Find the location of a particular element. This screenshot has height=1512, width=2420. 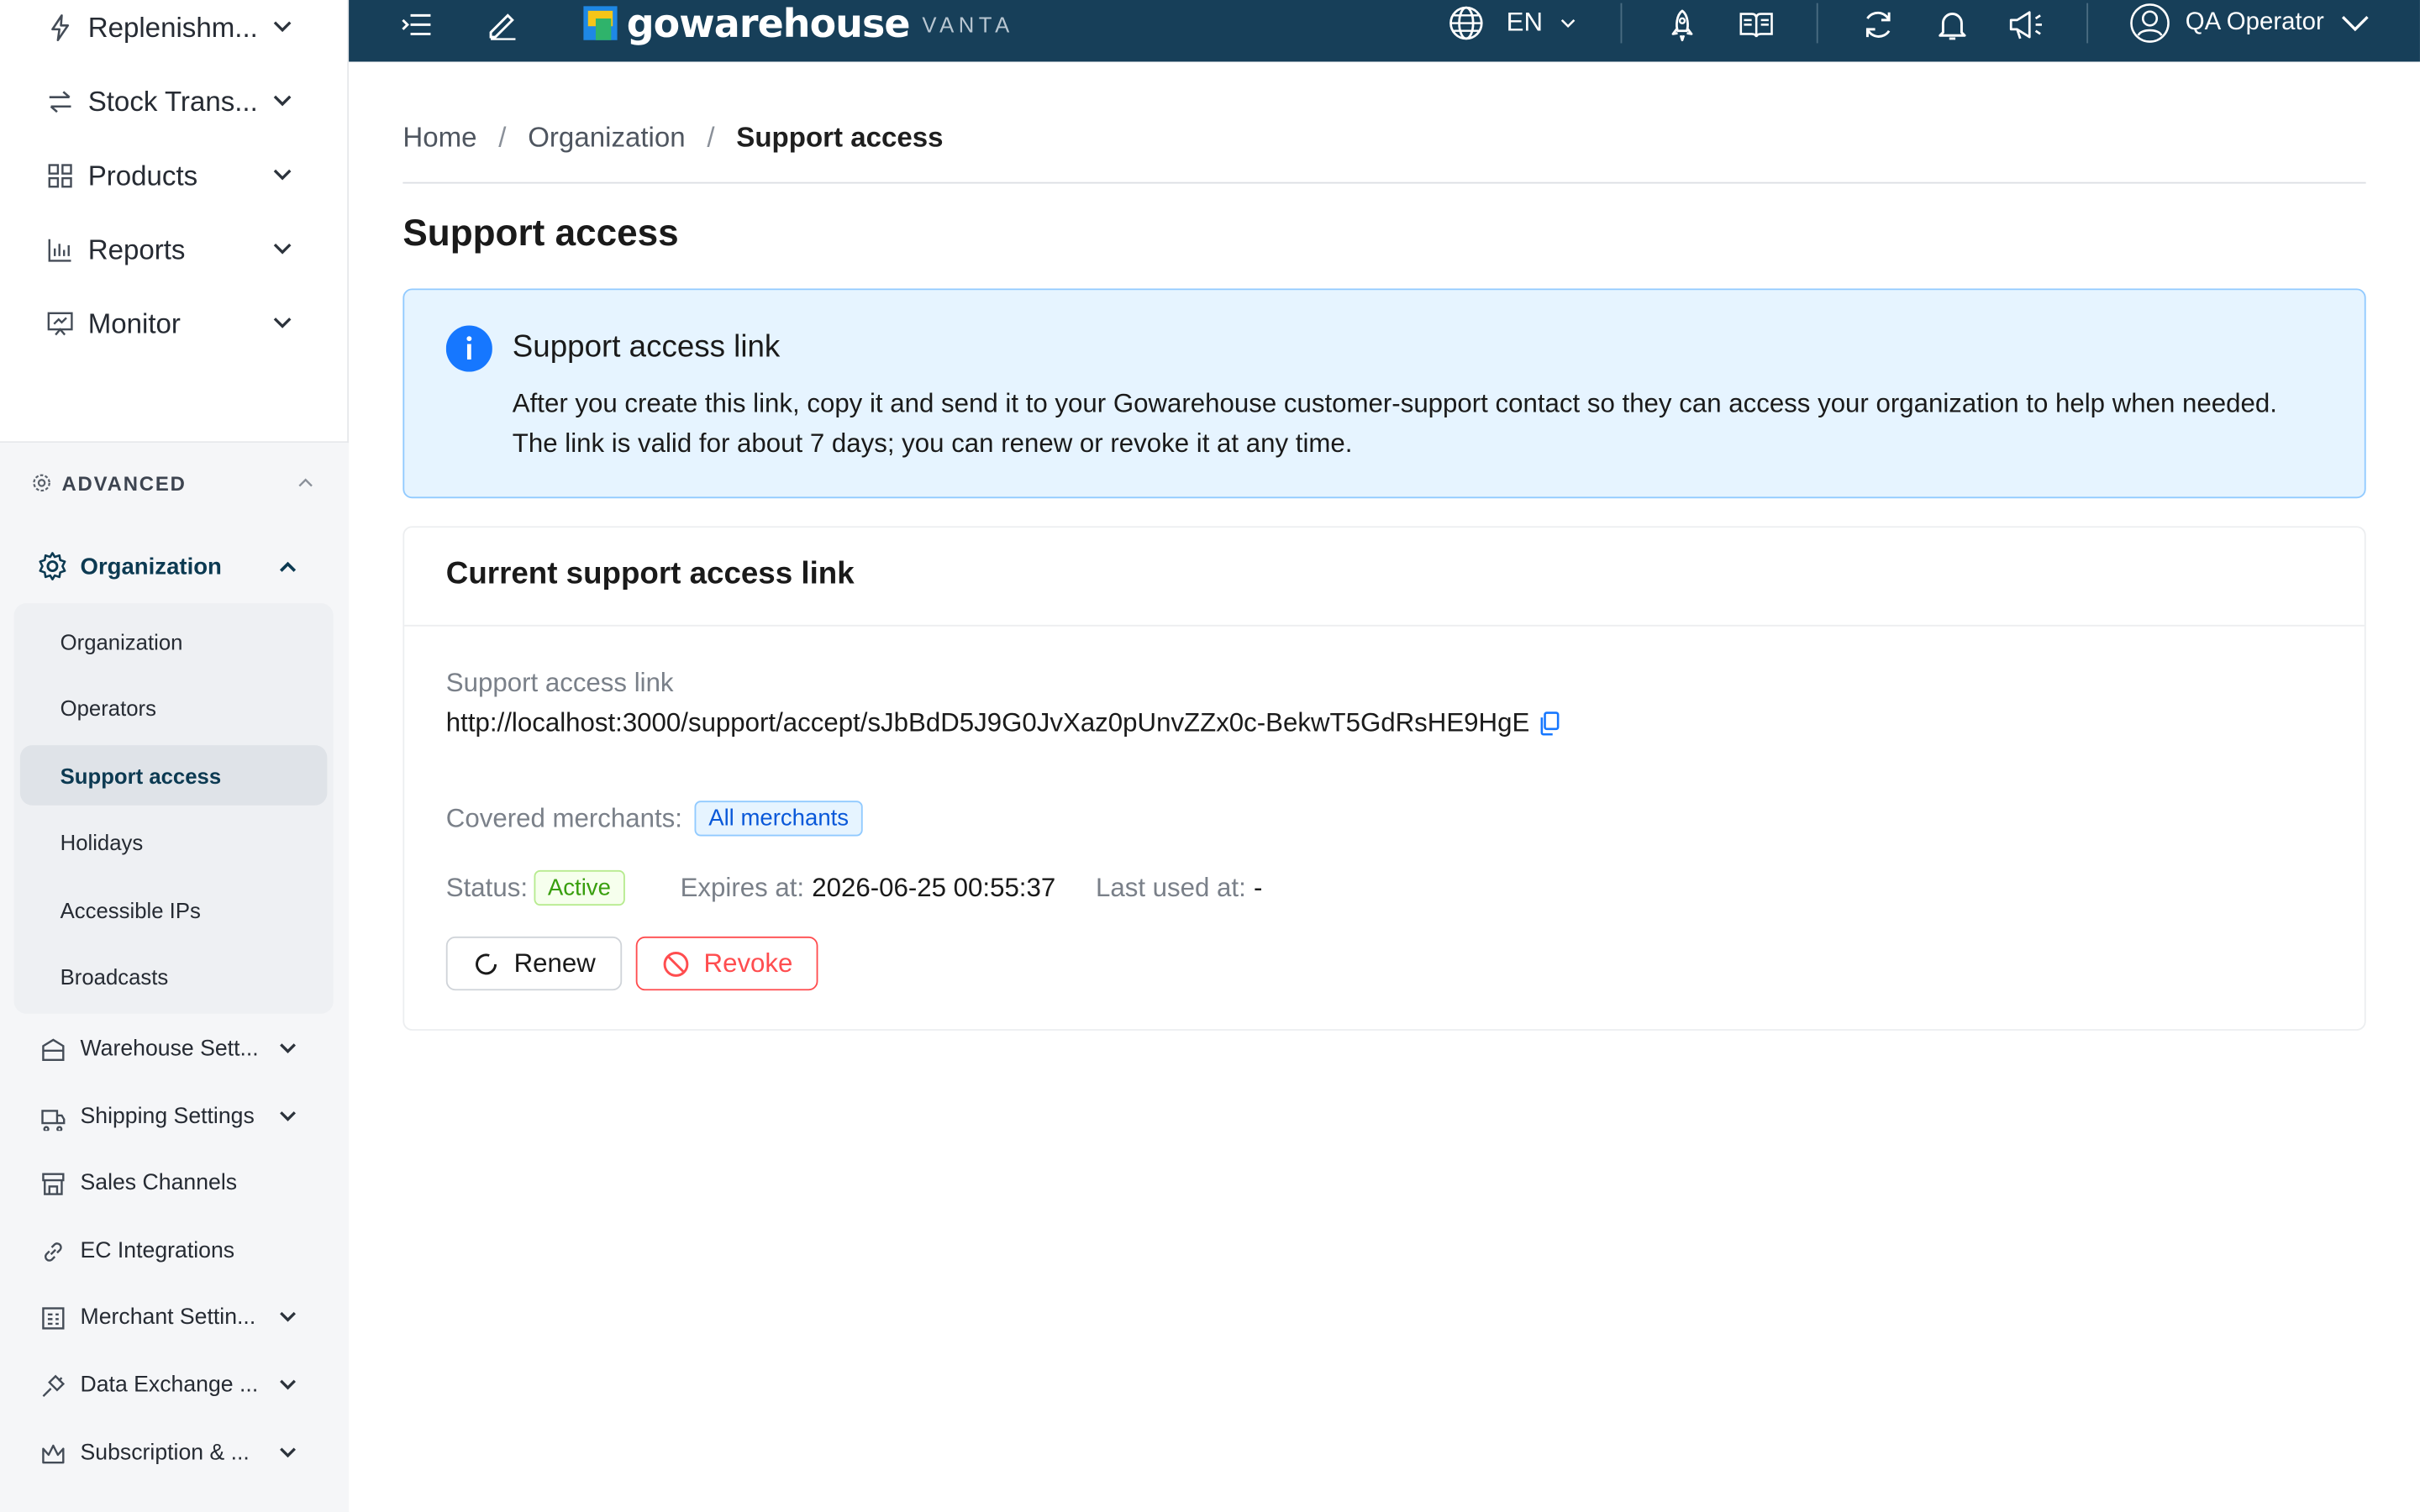

sidebar-subitem-label: Organization is located at coordinates (121, 641).